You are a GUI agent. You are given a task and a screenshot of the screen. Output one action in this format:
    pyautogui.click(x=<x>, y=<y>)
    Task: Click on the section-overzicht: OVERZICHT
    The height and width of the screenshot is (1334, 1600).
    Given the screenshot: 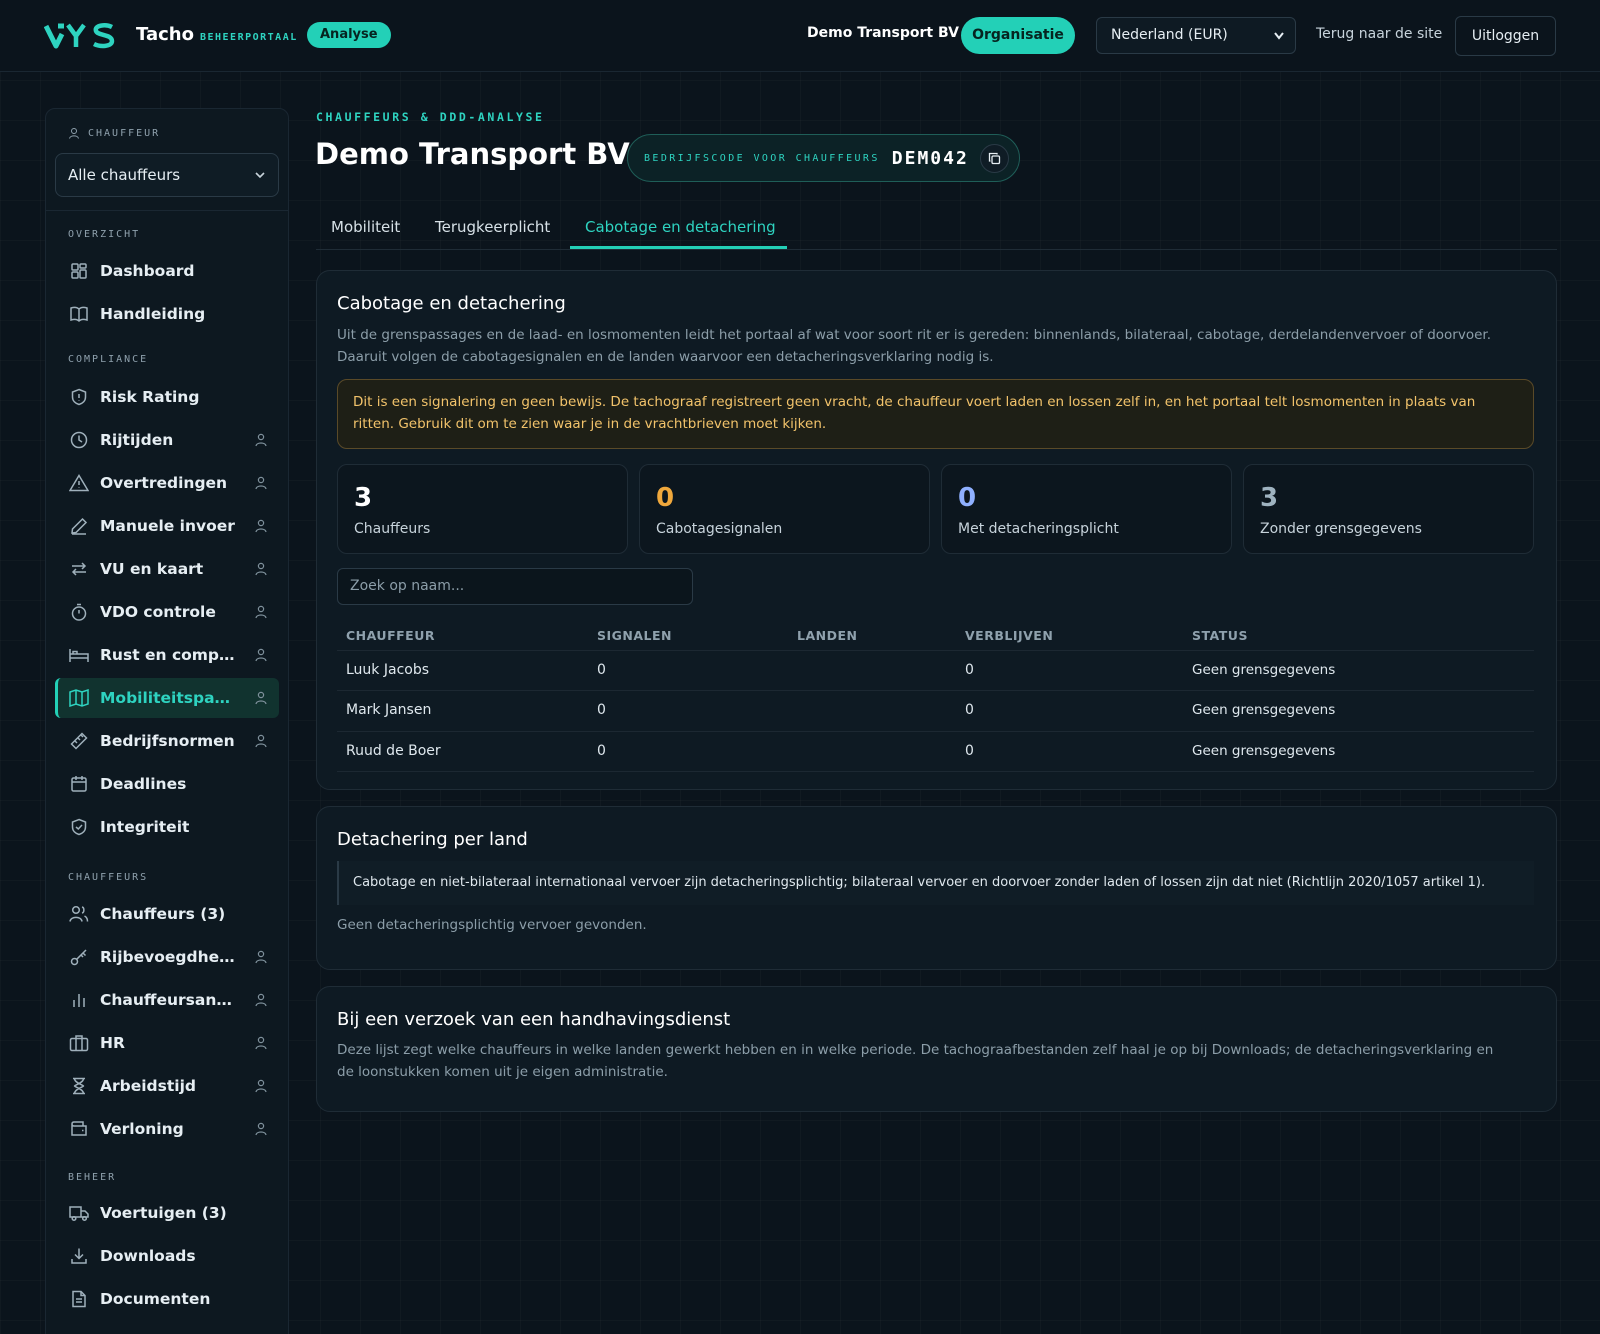 What is the action you would take?
    pyautogui.click(x=104, y=234)
    